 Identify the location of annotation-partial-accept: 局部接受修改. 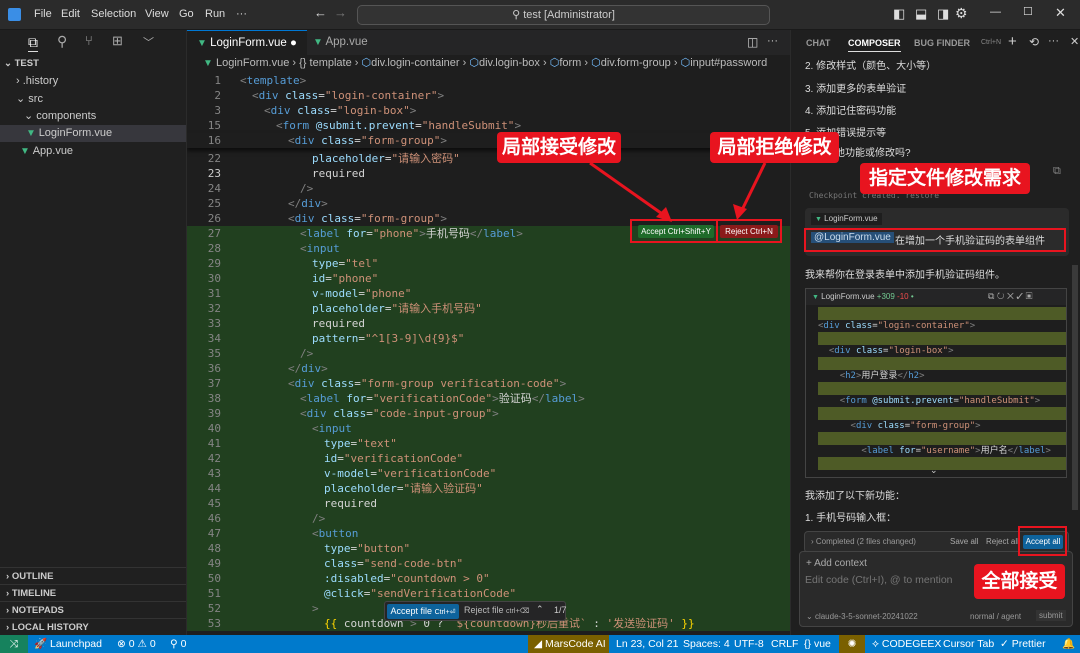
(559, 147).